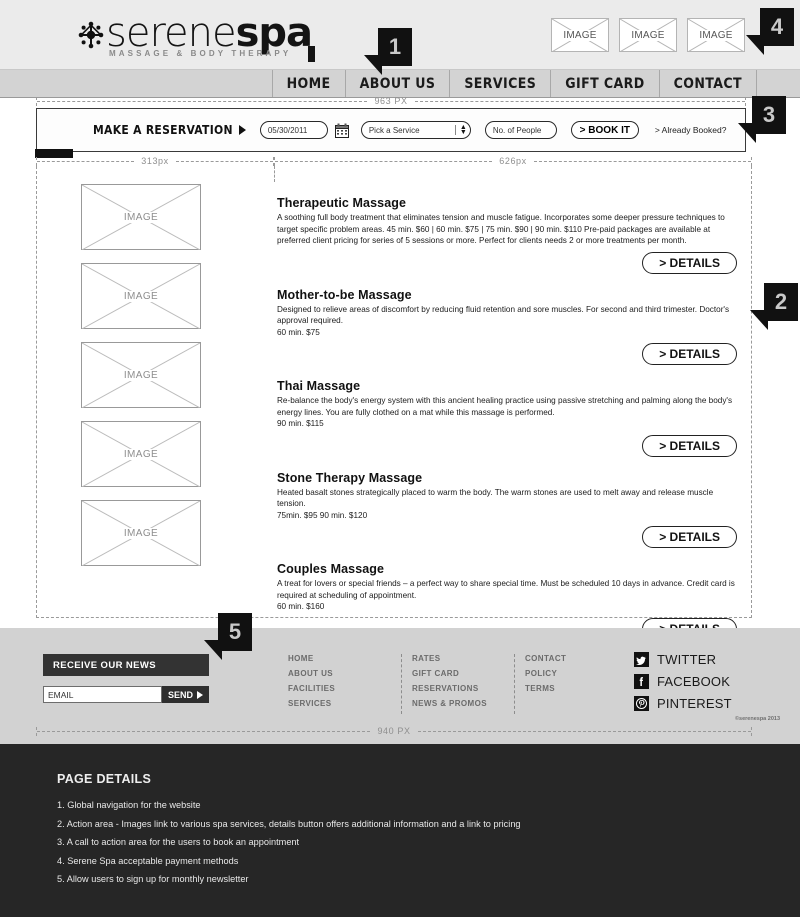 The width and height of the screenshot is (800, 917). What do you see at coordinates (319, 386) in the screenshot?
I see `service-title: Thai Massage` at bounding box center [319, 386].